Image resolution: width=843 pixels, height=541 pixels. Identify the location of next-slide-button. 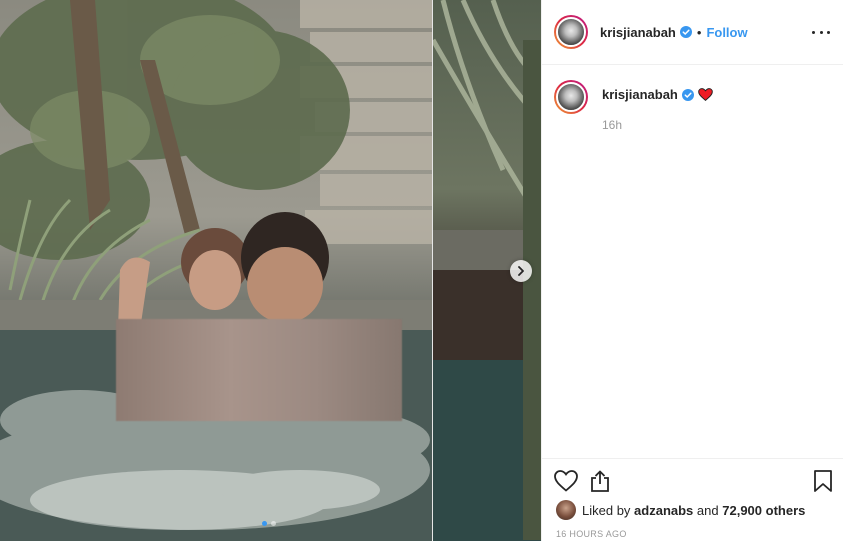
(521, 271).